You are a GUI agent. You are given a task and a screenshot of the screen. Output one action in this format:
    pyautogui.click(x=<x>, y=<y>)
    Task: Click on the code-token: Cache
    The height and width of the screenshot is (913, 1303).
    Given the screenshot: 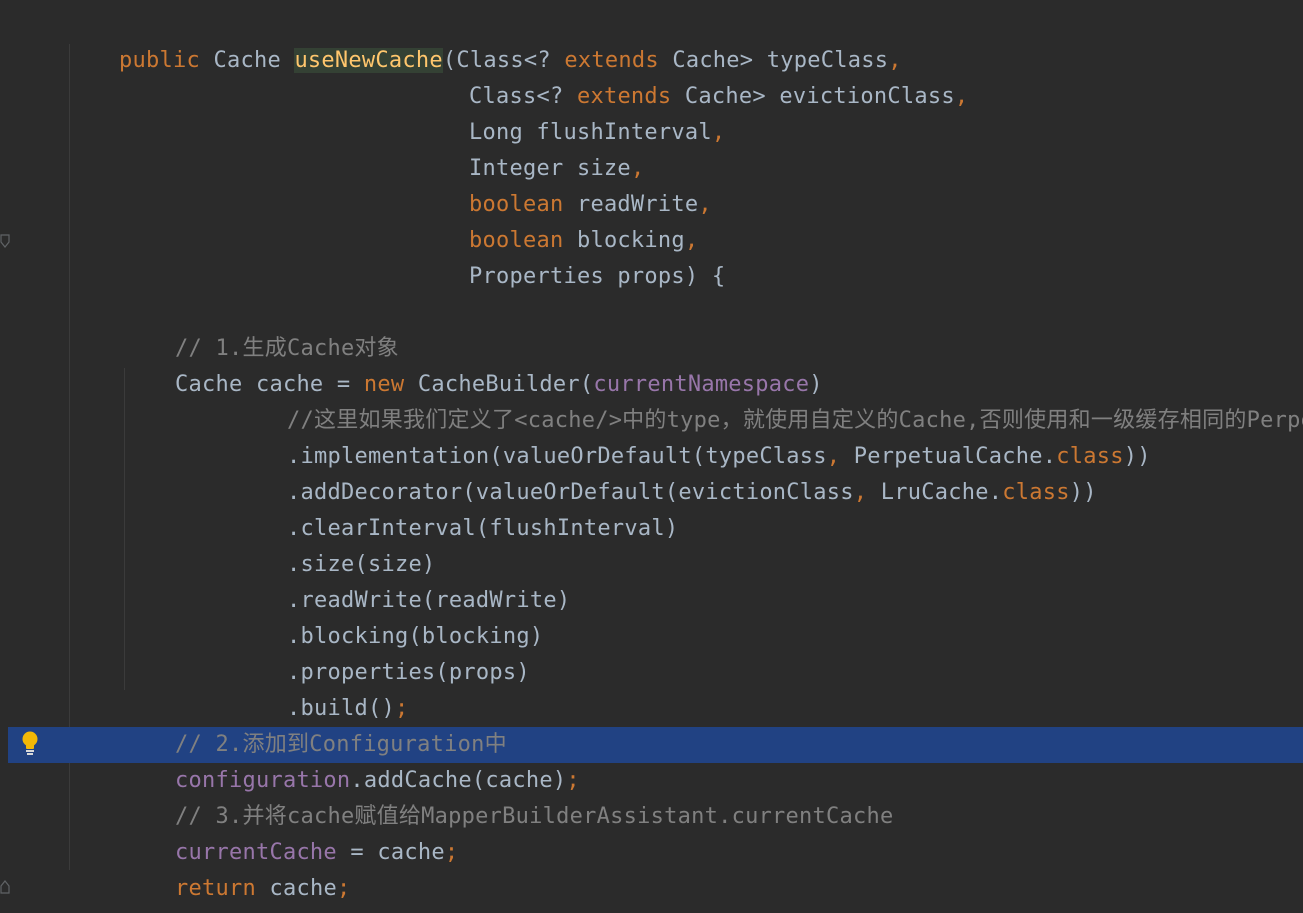 What is the action you would take?
    pyautogui.click(x=247, y=60)
    